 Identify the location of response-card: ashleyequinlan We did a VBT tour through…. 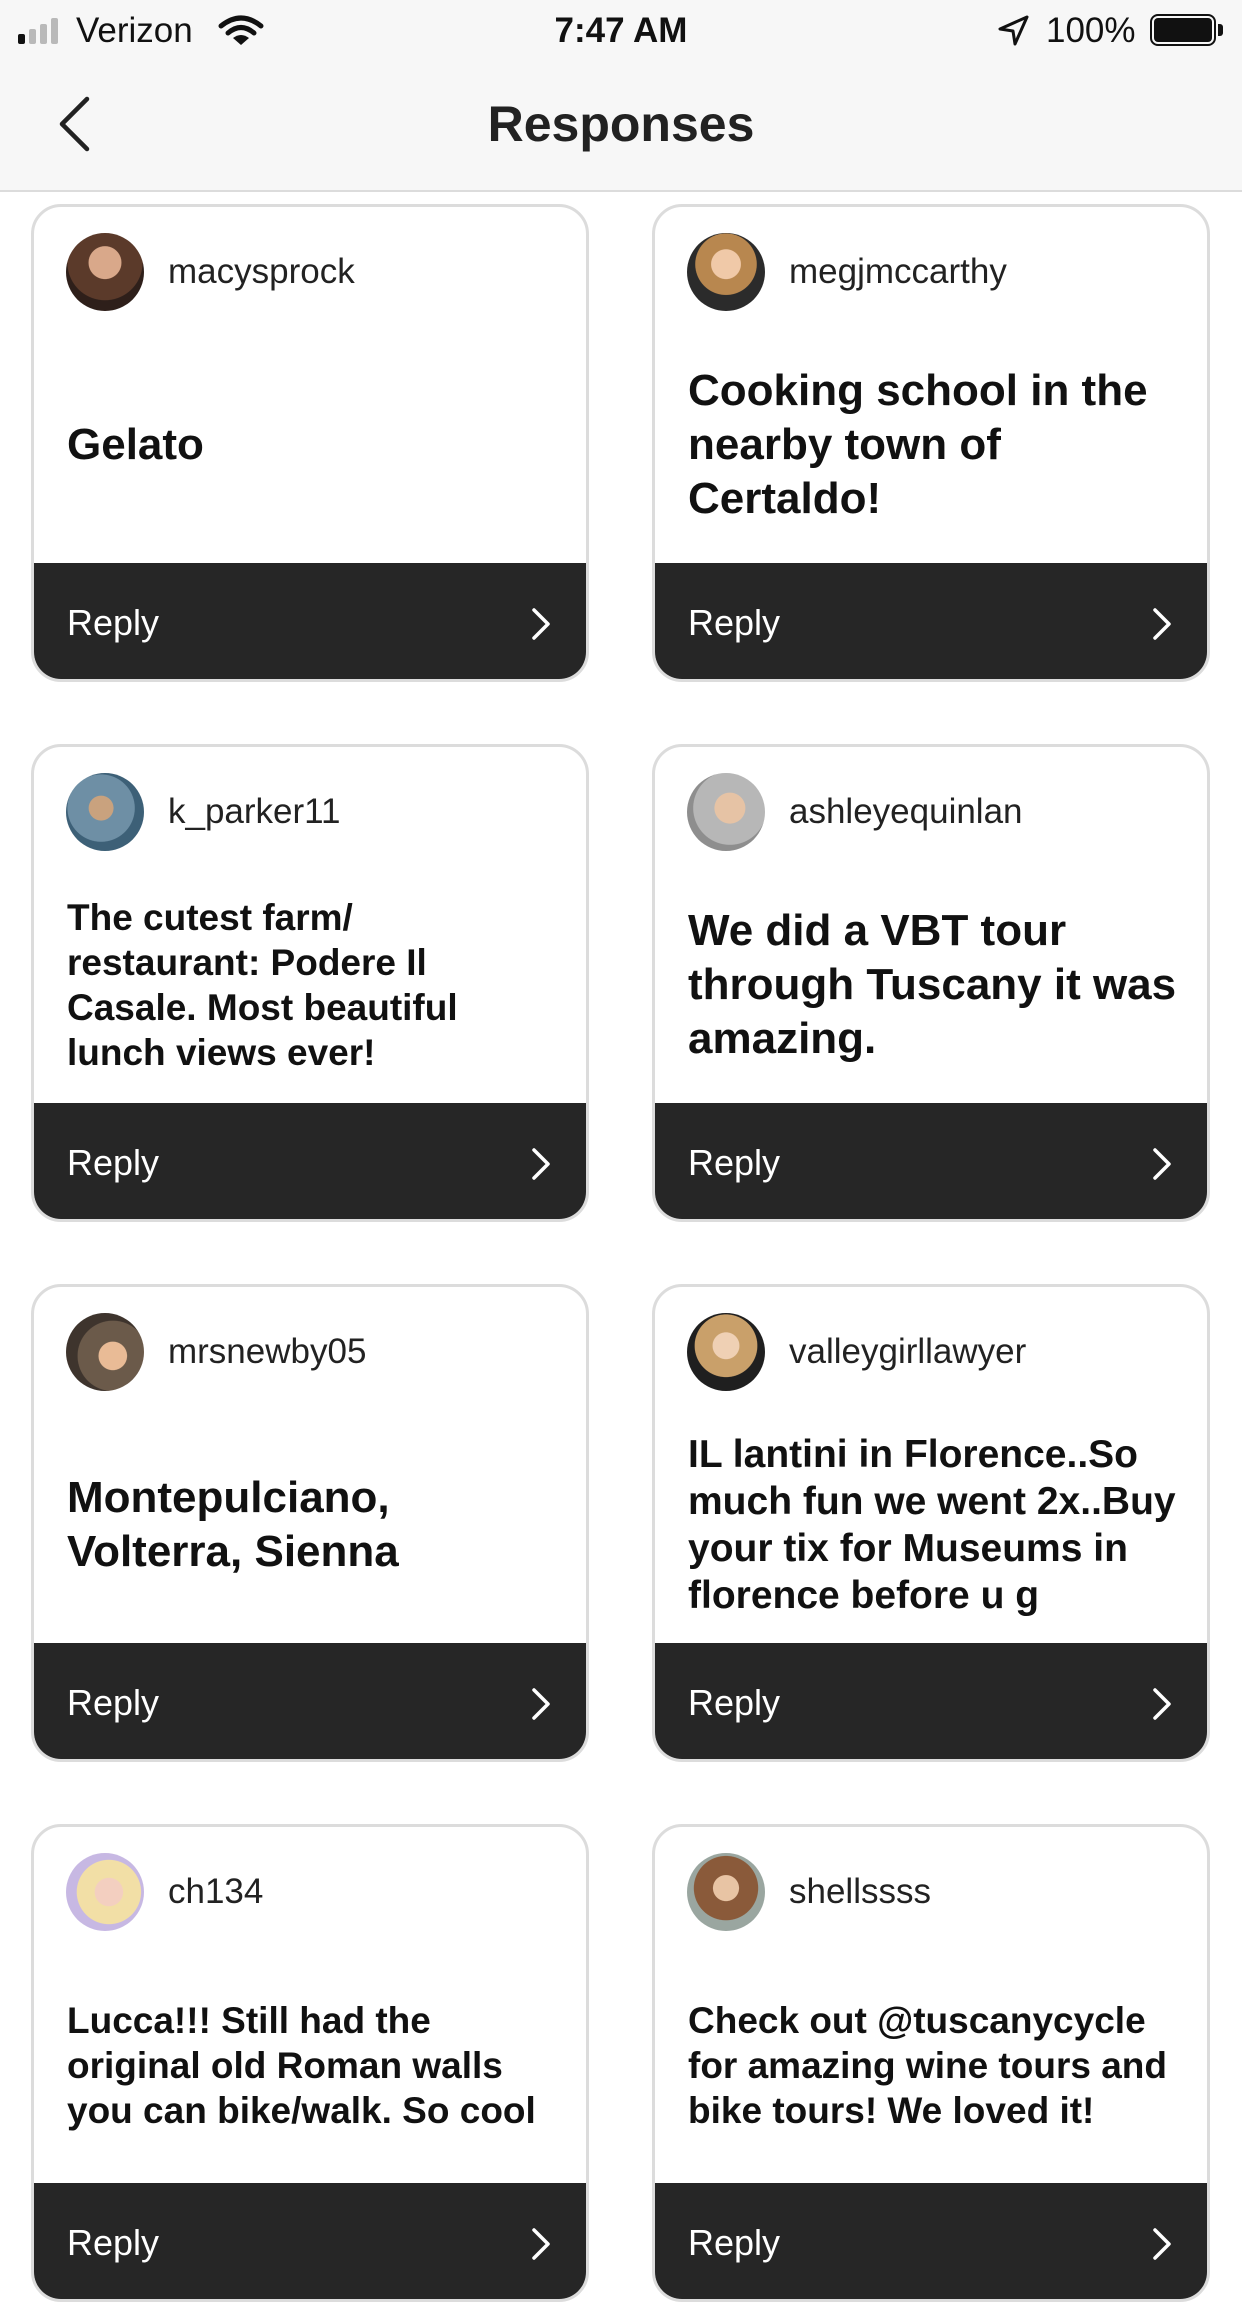
(931, 983).